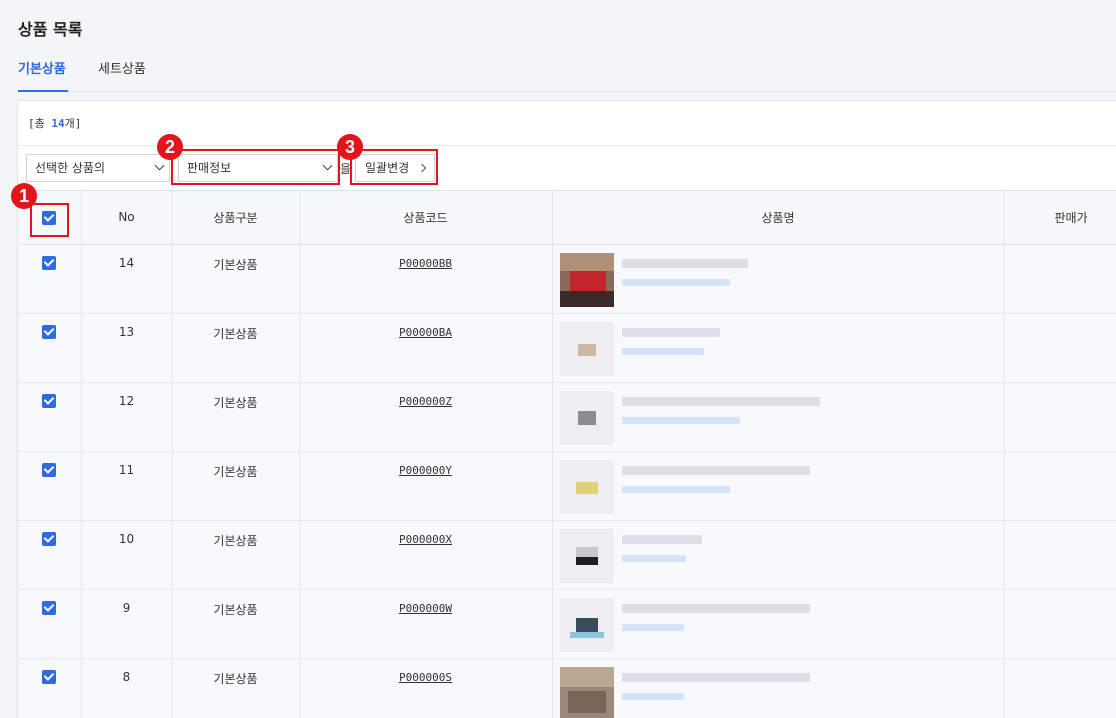 Image resolution: width=1116 pixels, height=718 pixels. I want to click on page-title: 상품 목록, so click(50, 29).